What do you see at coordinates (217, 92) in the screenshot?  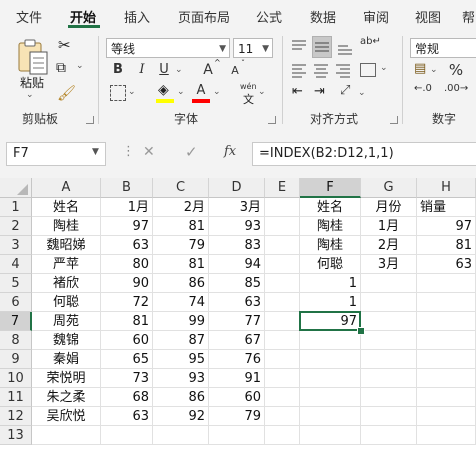 I see `font-color-dropdown-icon: ⌄` at bounding box center [217, 92].